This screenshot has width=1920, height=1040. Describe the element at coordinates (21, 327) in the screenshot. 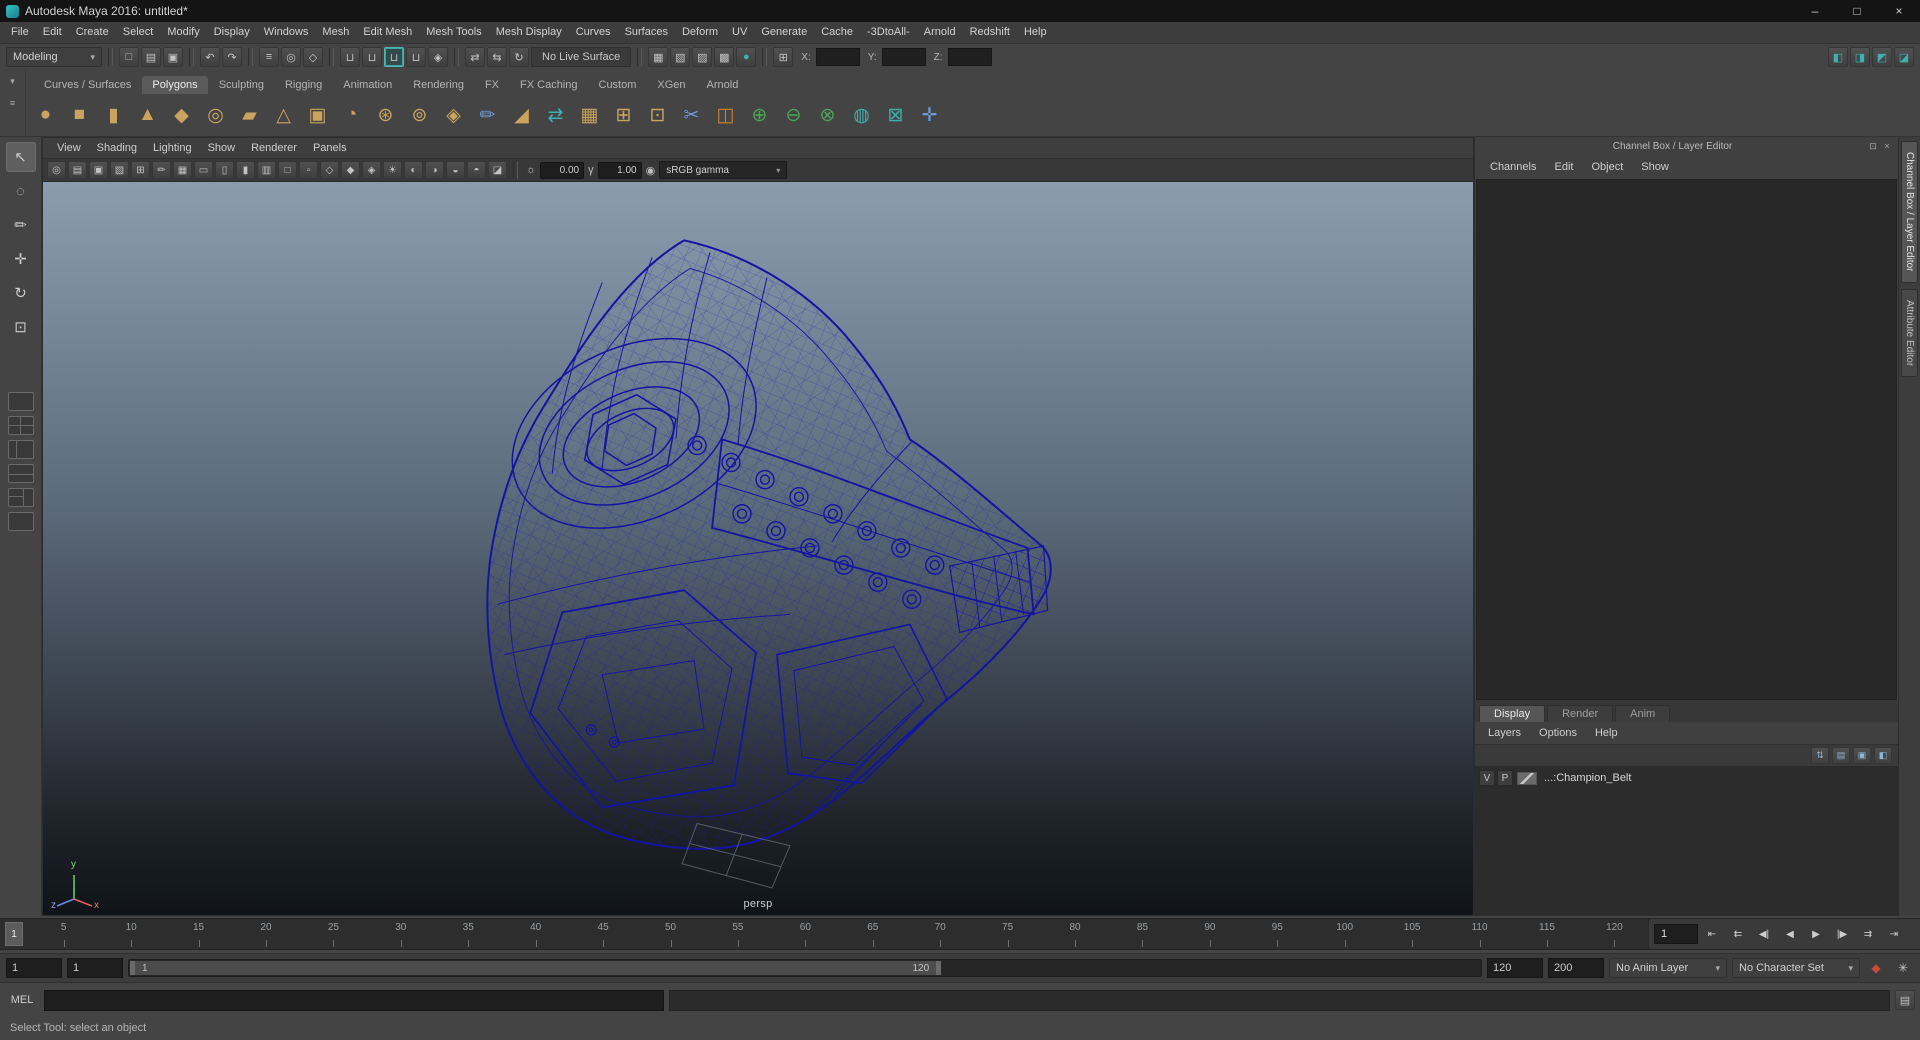

I see `scale-tool-icon: ⊡` at that location.